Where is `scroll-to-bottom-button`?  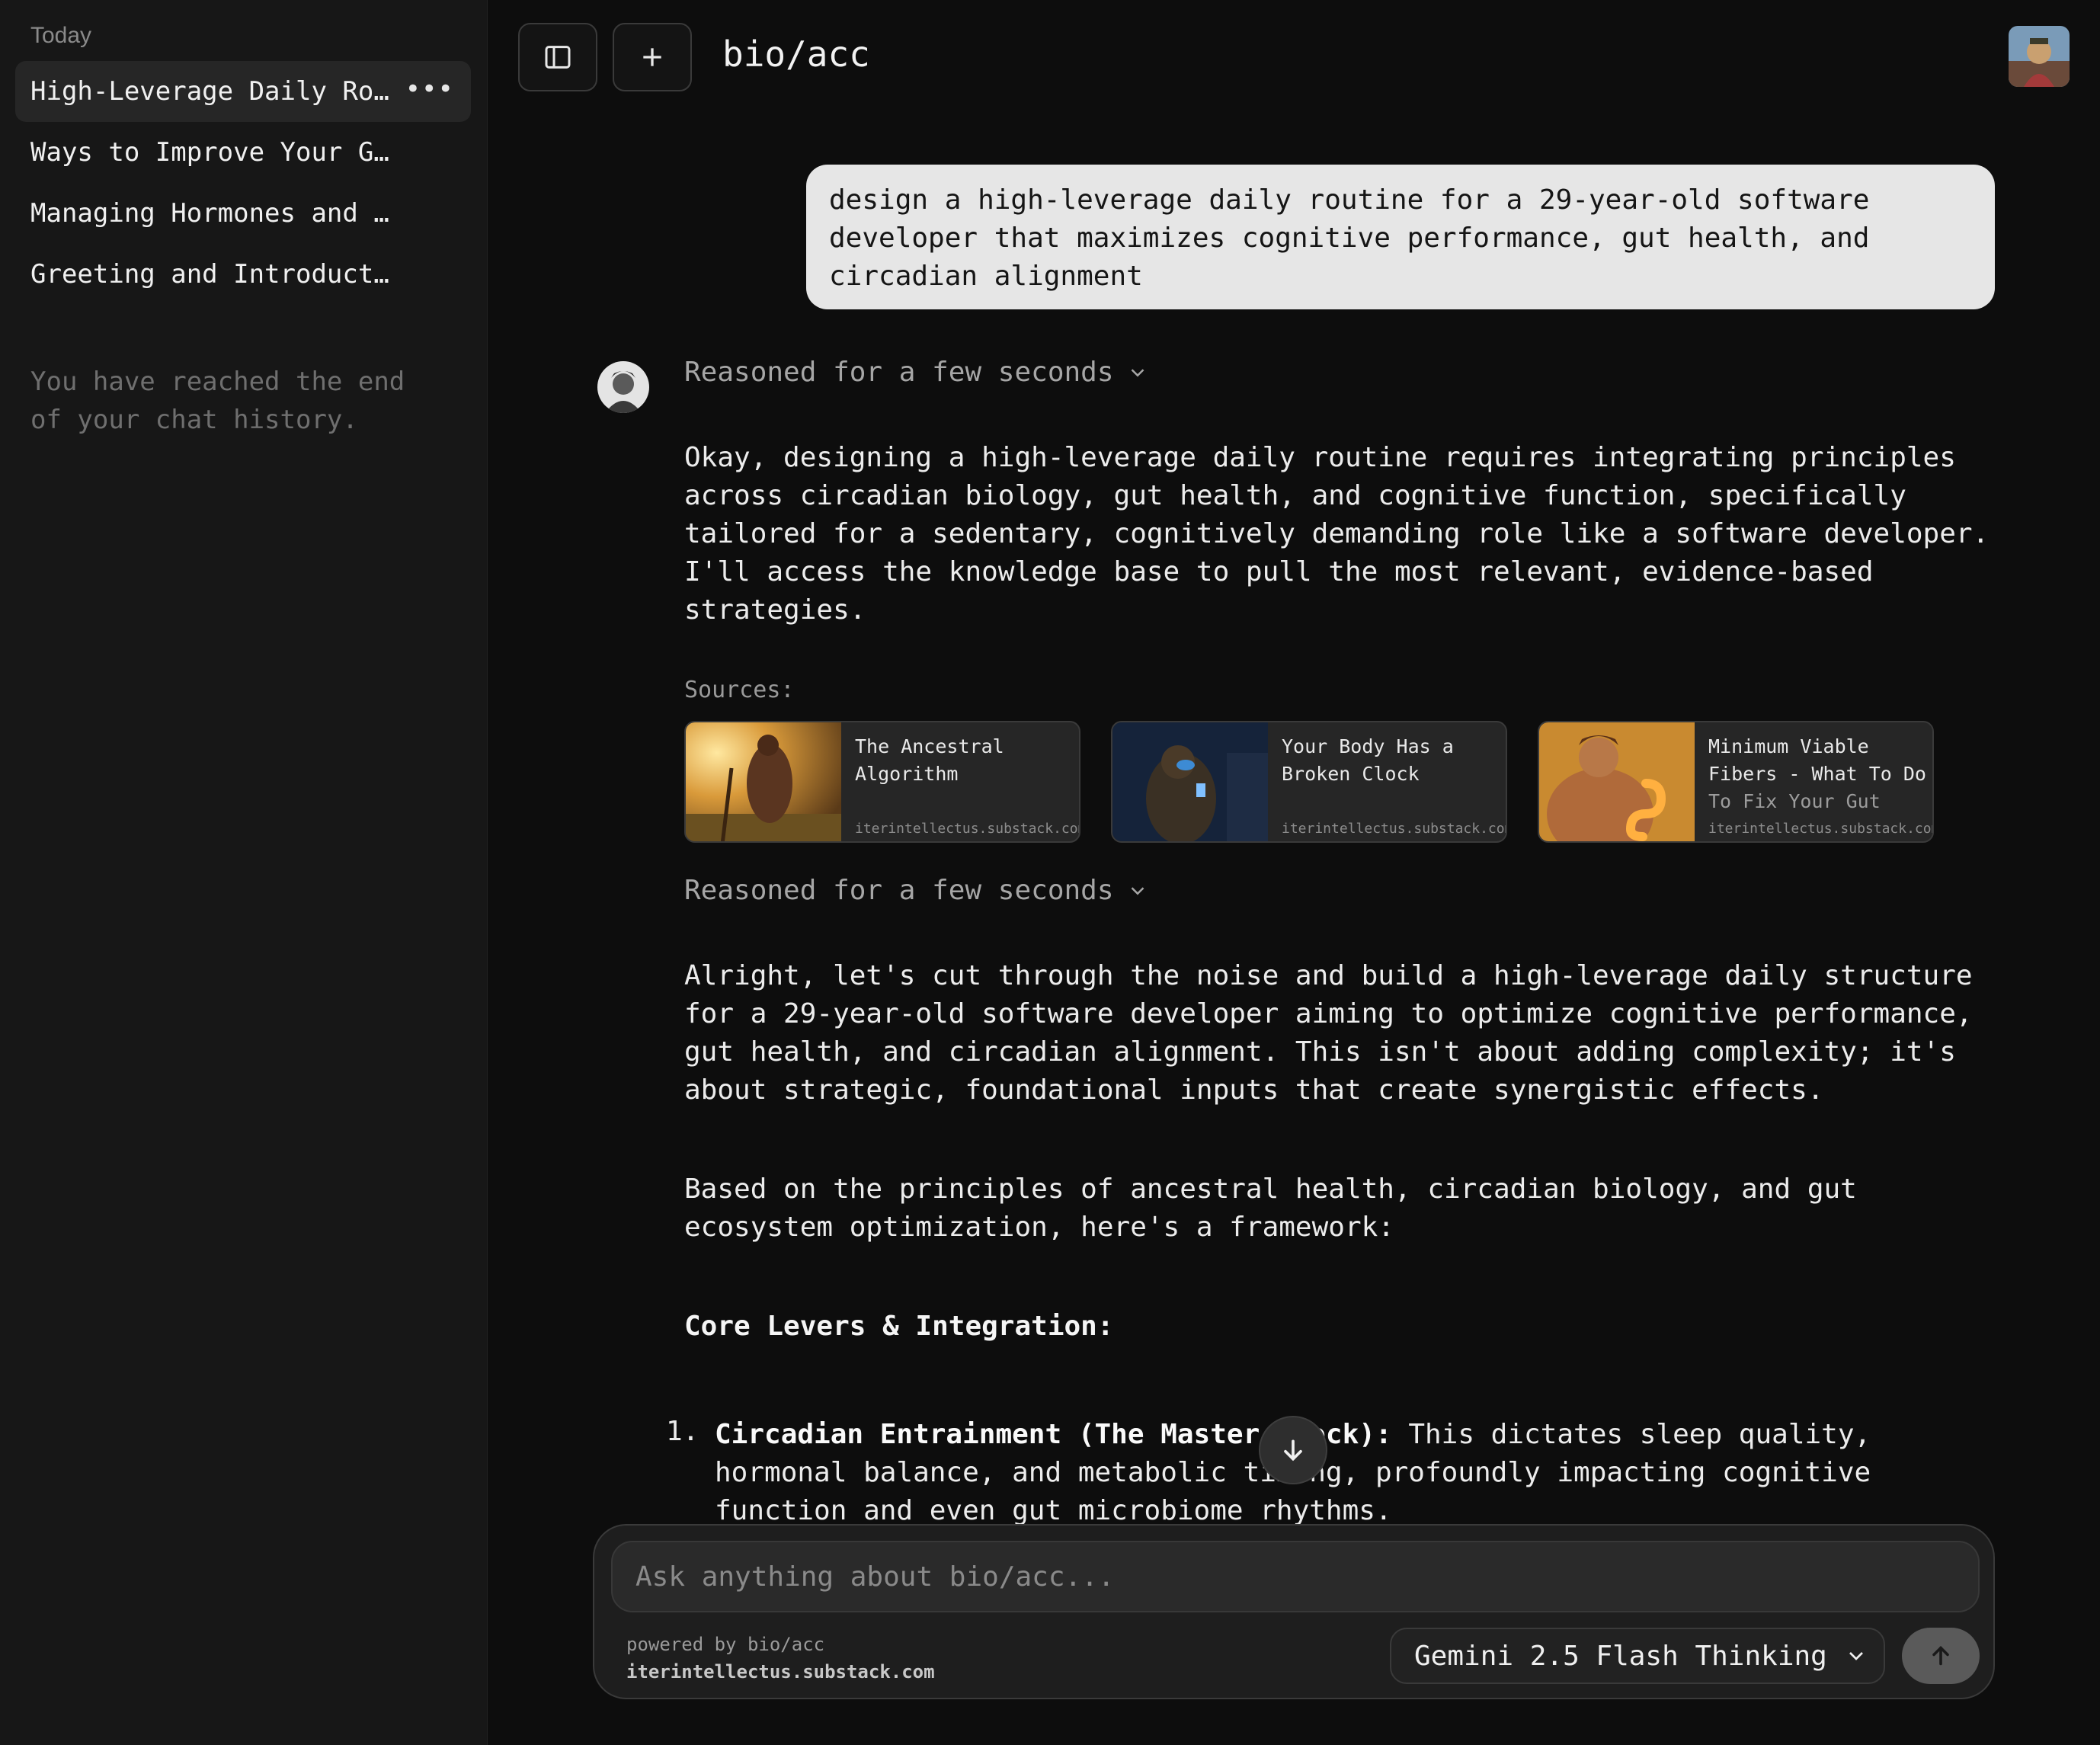 scroll-to-bottom-button is located at coordinates (1293, 1450).